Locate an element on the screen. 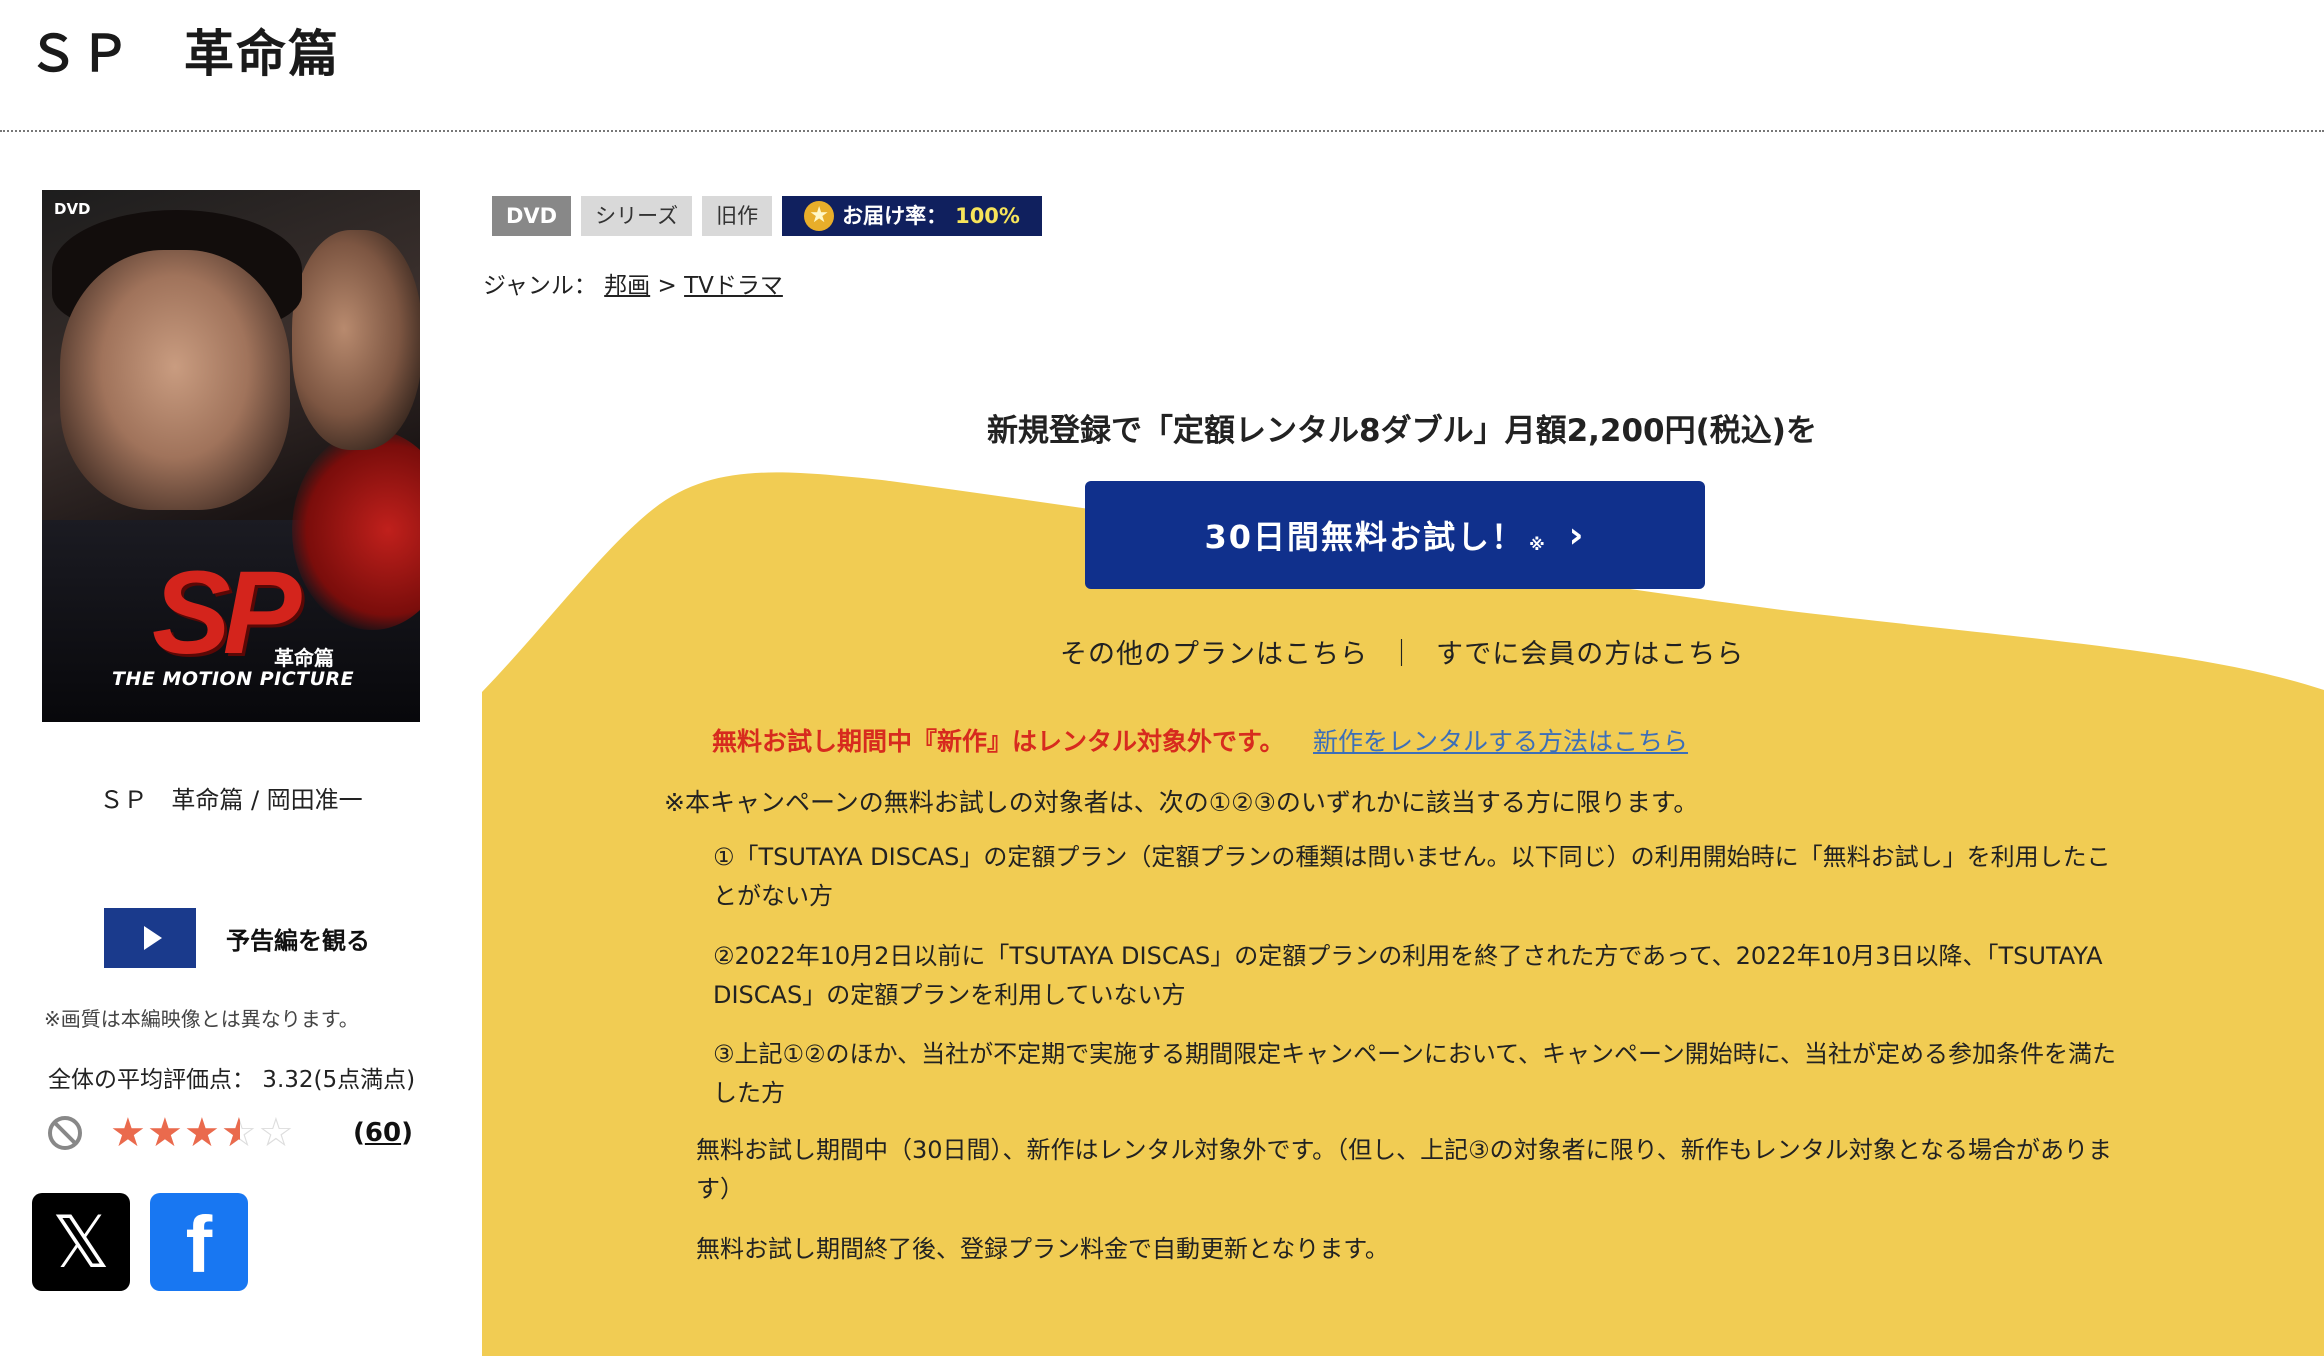 Image resolution: width=2324 pixels, height=1356 pixels. other-plans-link: その他のプランはこちら is located at coordinates (1214, 651).